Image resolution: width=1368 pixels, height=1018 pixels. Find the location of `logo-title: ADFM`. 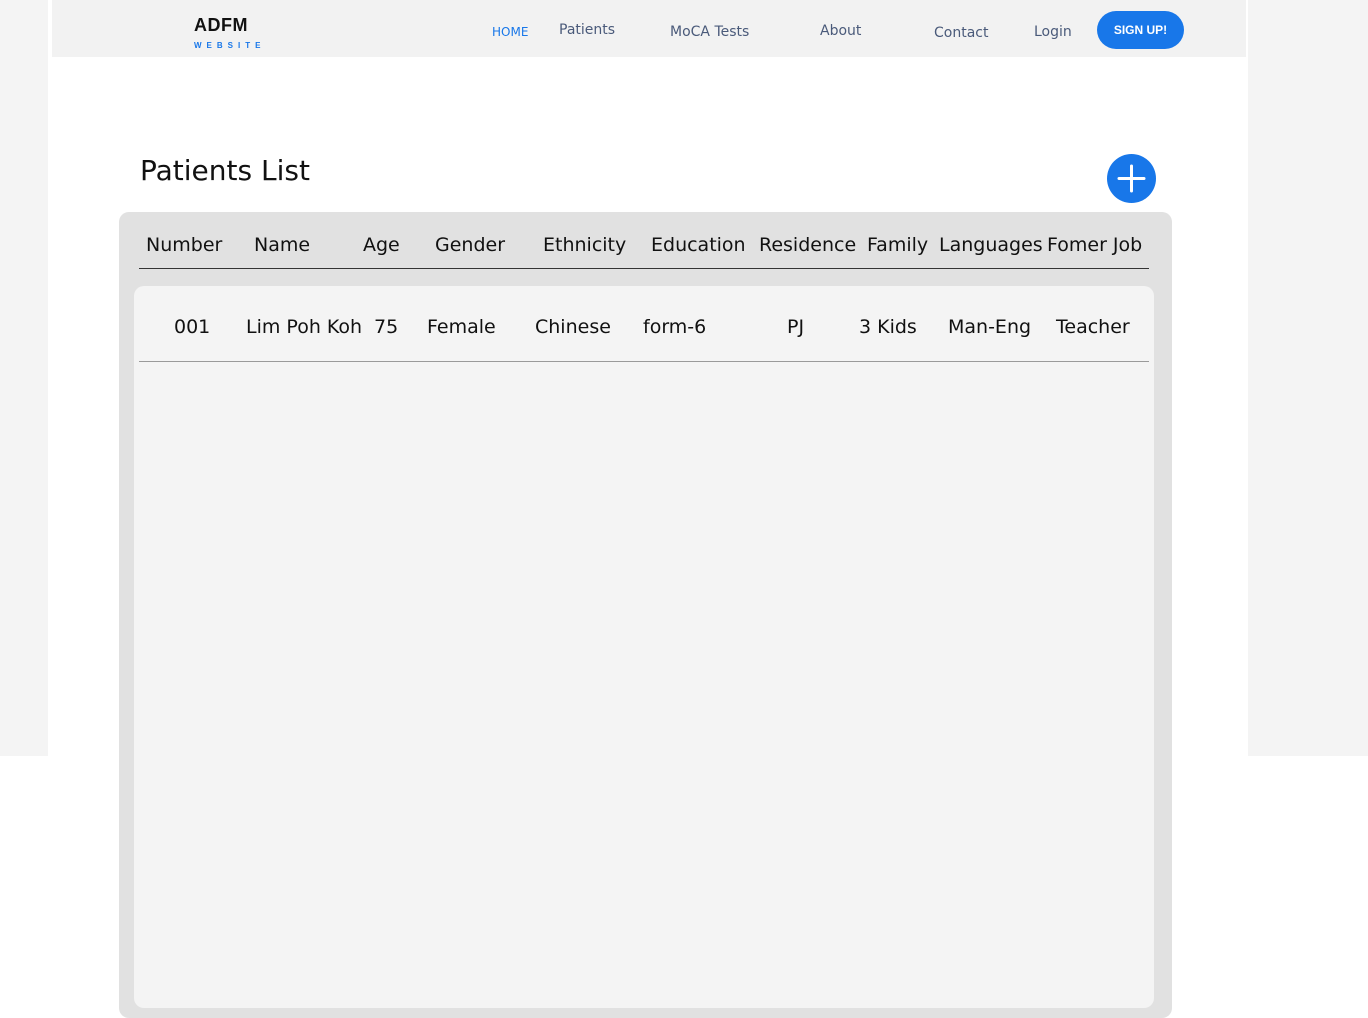

logo-title: ADFM is located at coordinates (221, 25).